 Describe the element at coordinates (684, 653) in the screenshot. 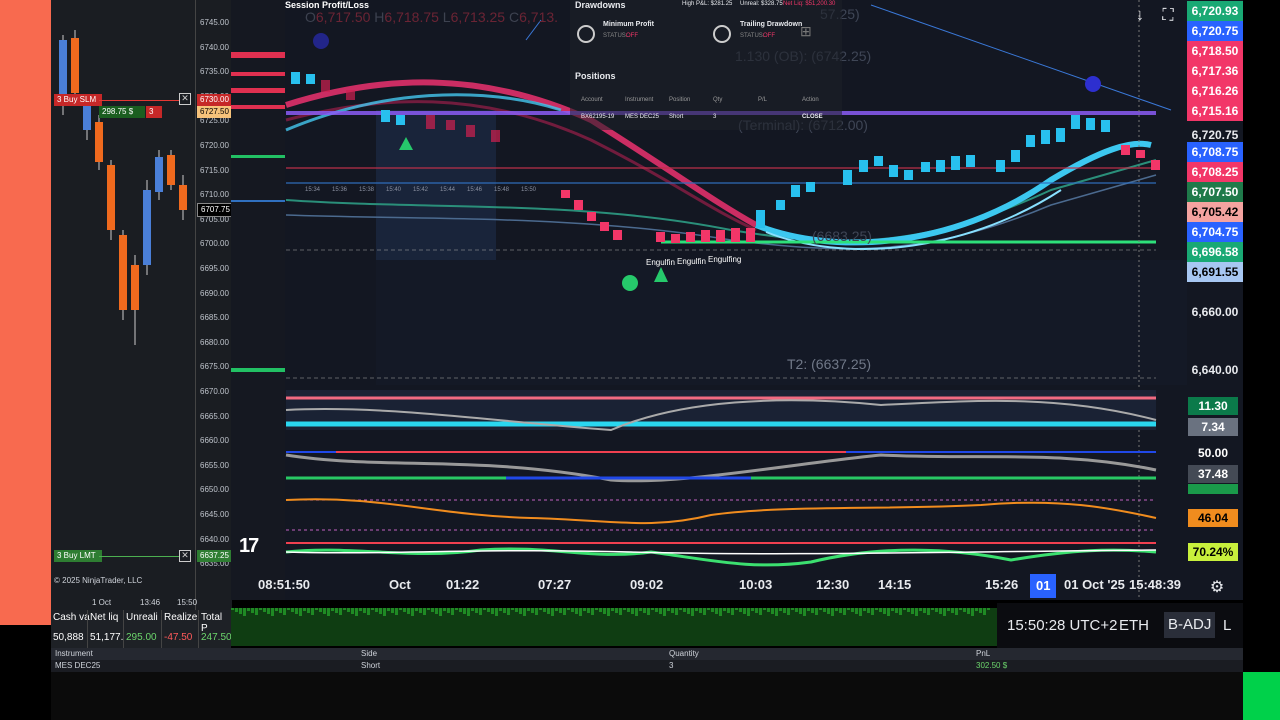

I see `col-quantity: Quantity` at that location.